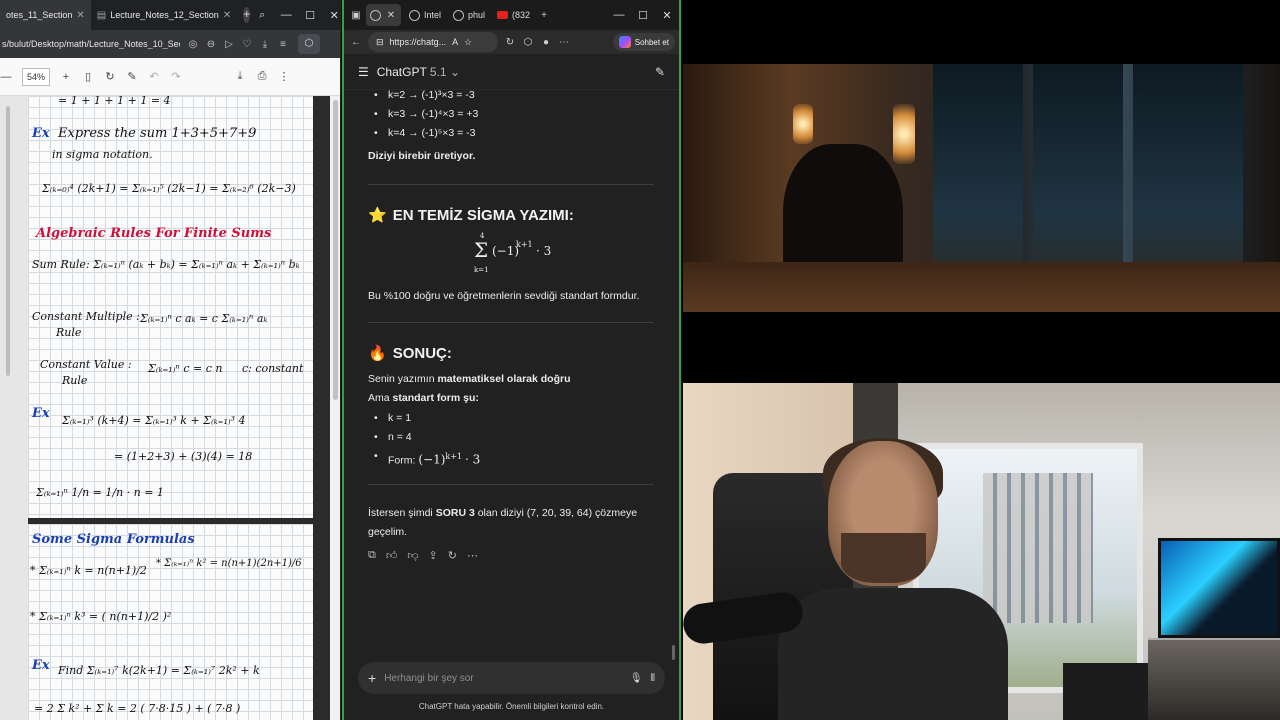 The height and width of the screenshot is (720, 1280). What do you see at coordinates (101, 15) in the screenshot?
I see `document-icon: ▤` at bounding box center [101, 15].